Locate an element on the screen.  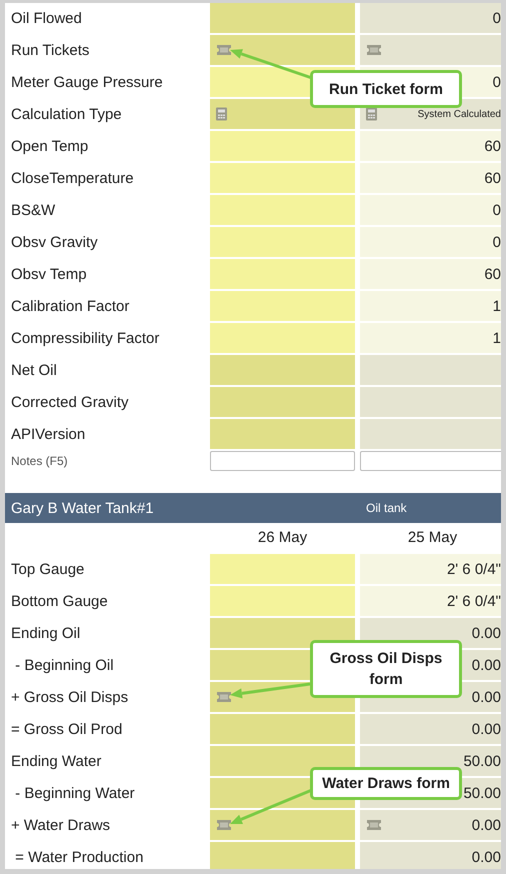
field-label: CloseTemperature is located at coordinates (72, 178).